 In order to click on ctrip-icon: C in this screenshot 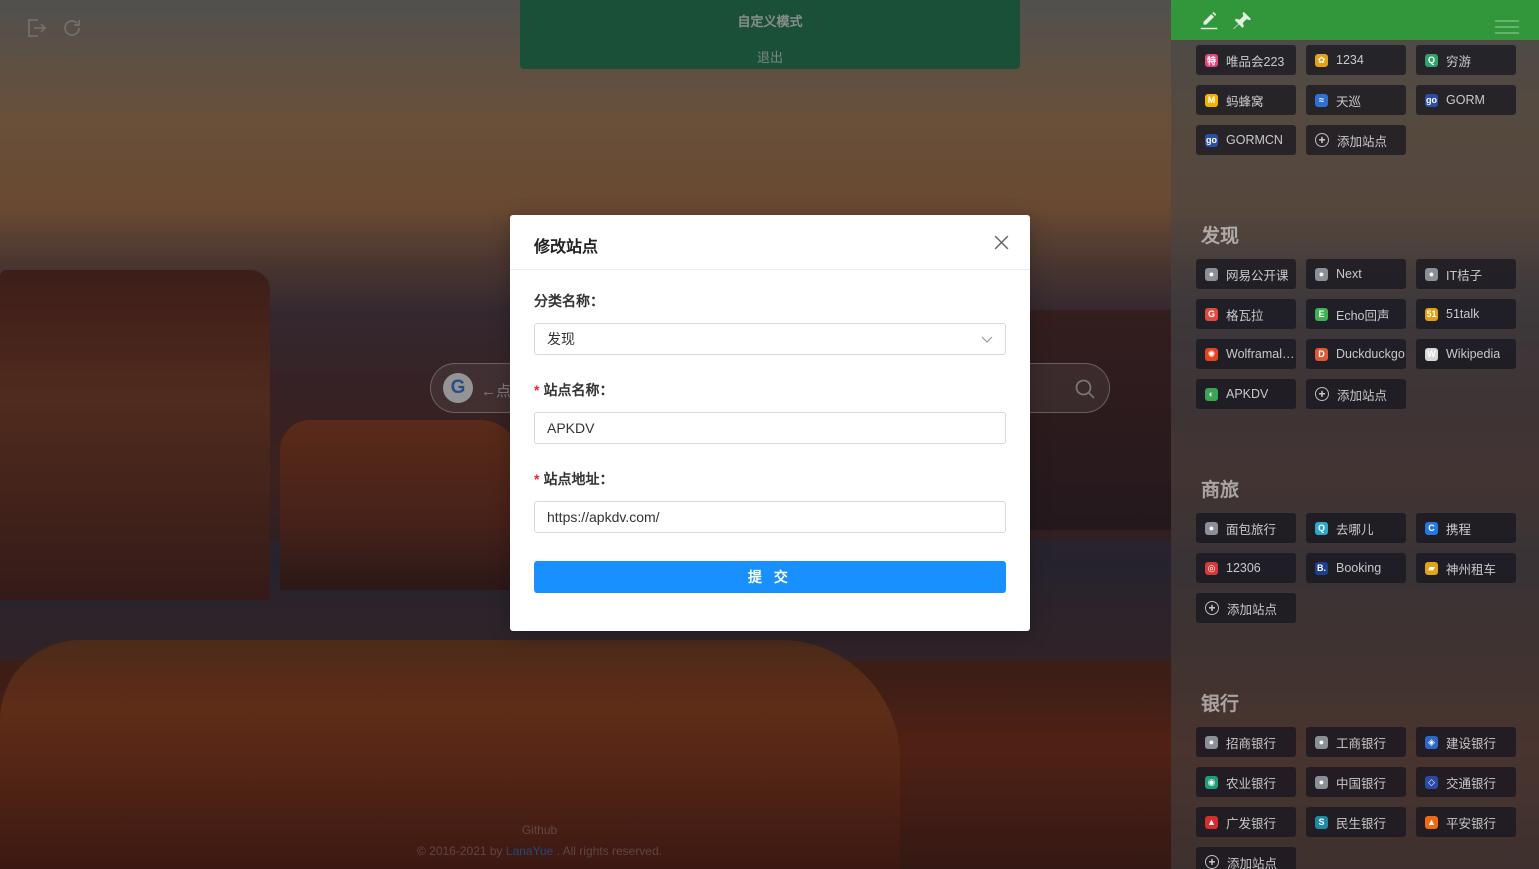, I will do `click(1431, 528)`.